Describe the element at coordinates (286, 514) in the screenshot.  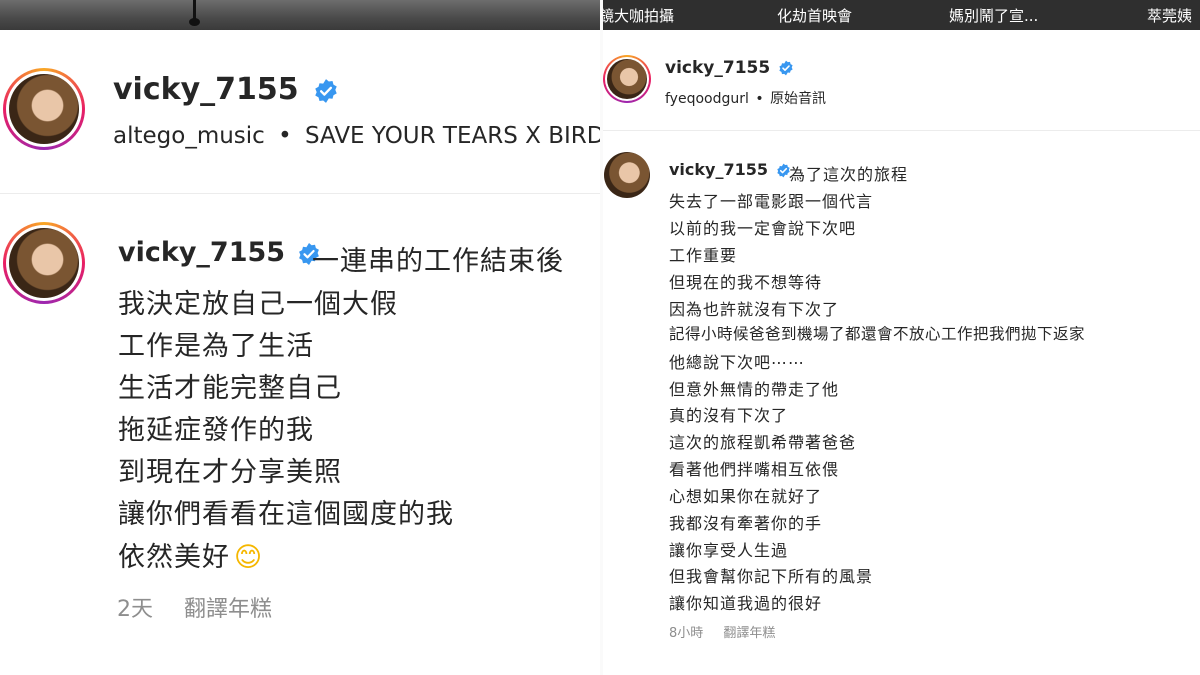
I see `caption-line: 讓你們看看在這個國度的我` at that location.